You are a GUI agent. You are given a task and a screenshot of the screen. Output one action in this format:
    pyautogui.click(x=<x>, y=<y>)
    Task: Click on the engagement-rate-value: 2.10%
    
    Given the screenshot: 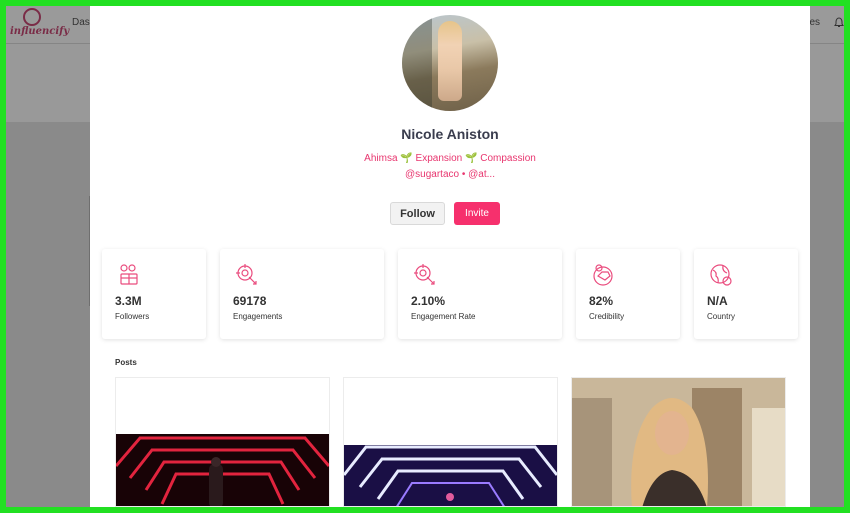 What is the action you would take?
    pyautogui.click(x=428, y=301)
    